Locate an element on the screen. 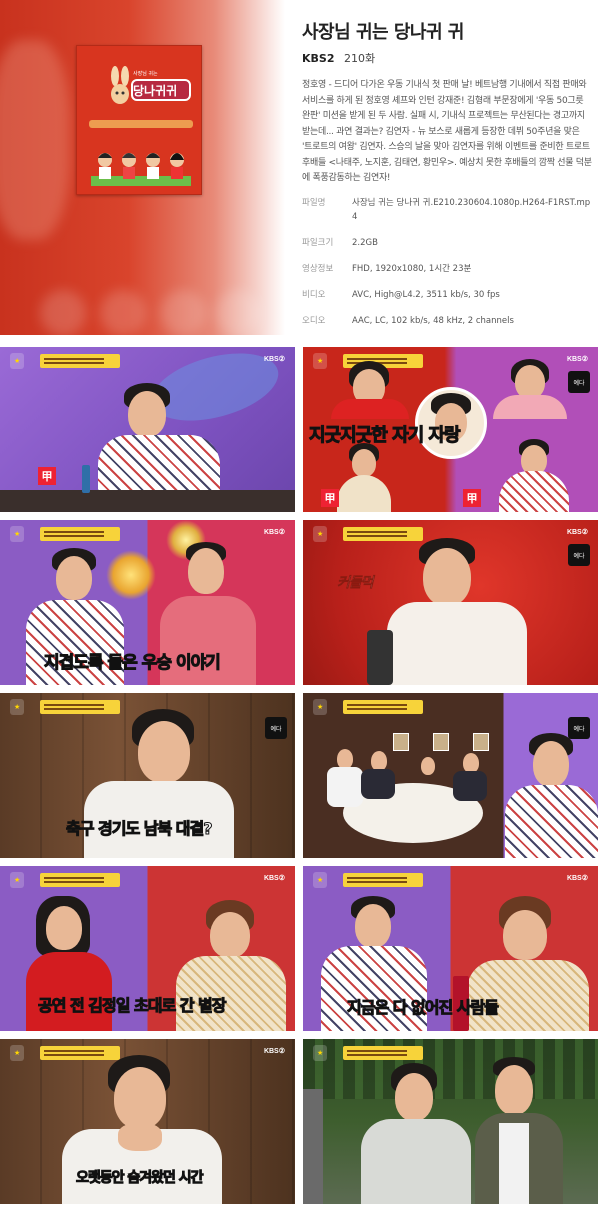 This screenshot has height=1223, width=600. subtitle-caption: 커들먹 is located at coordinates (355, 583).